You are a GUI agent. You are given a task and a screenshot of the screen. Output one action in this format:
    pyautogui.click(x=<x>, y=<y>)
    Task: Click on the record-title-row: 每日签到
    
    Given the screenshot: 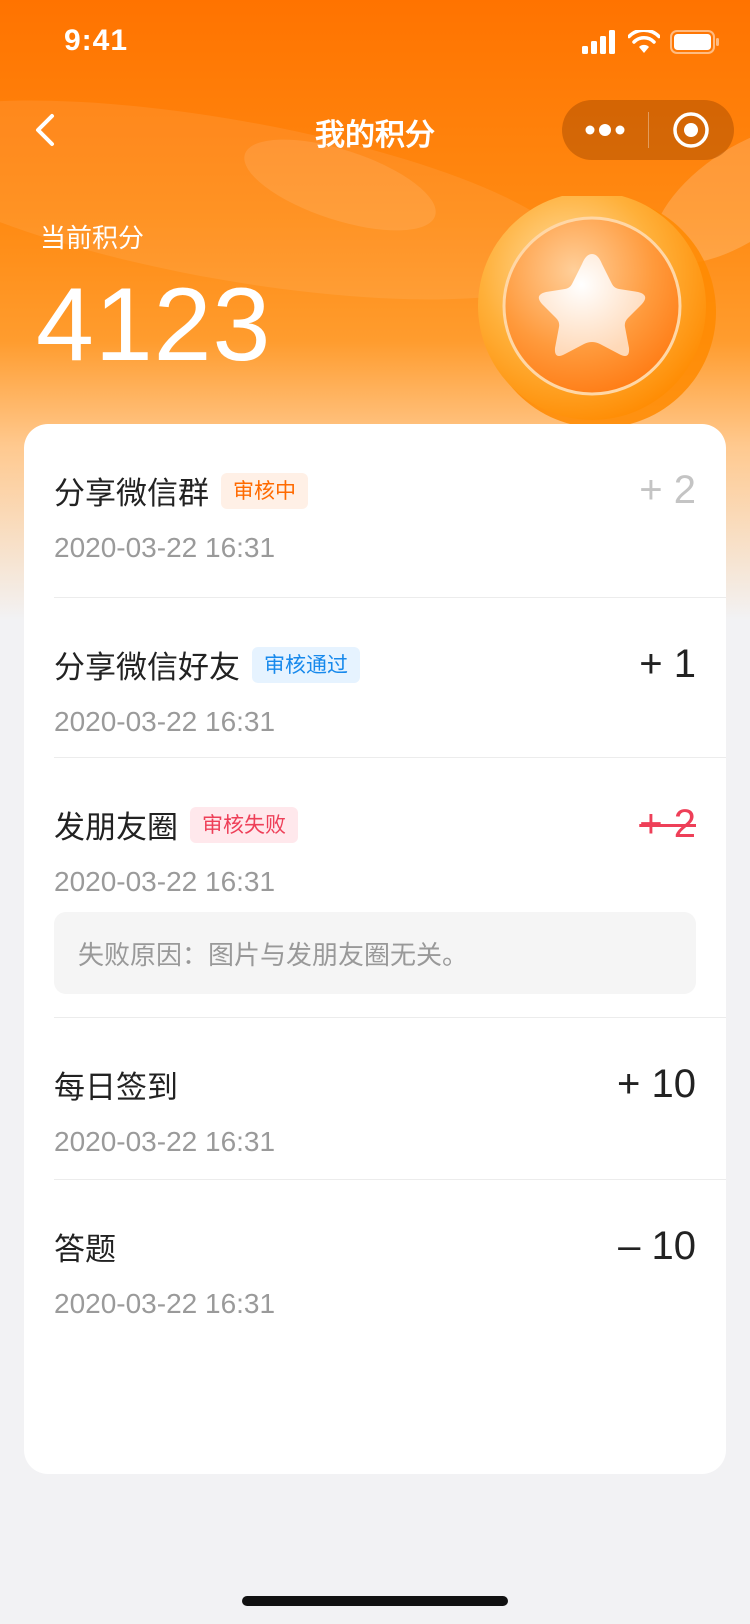 What is the action you would take?
    pyautogui.click(x=116, y=1084)
    